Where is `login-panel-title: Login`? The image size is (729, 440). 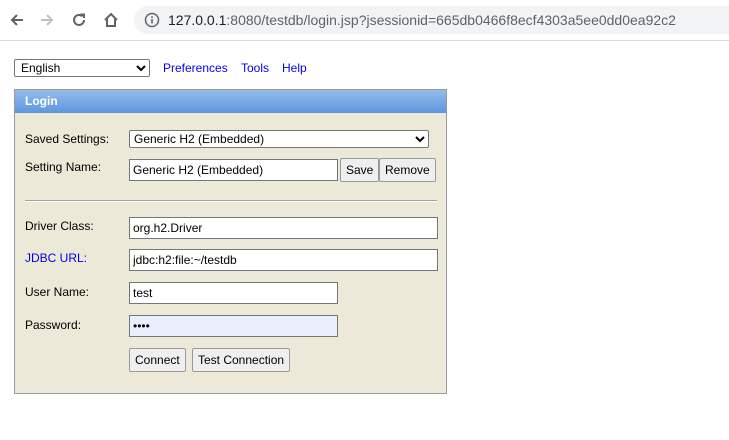 login-panel-title: Login is located at coordinates (230, 101).